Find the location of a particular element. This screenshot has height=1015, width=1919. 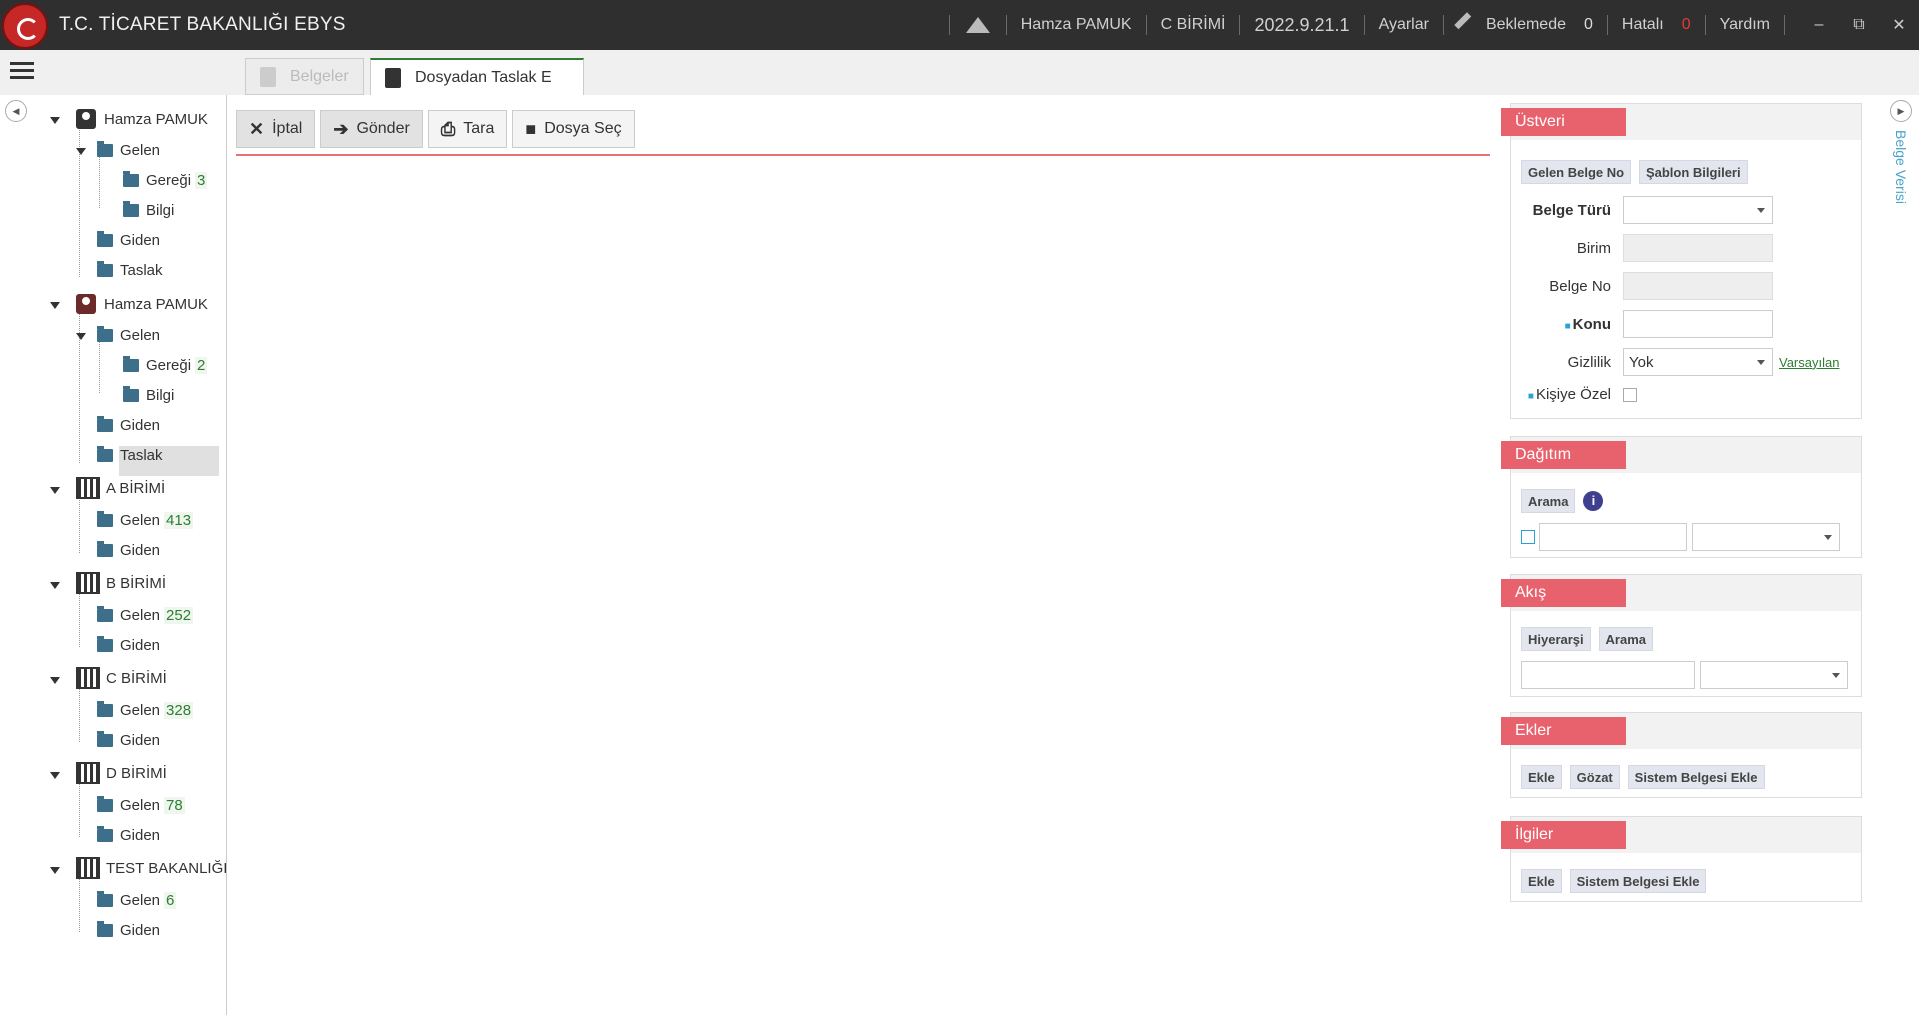

tree-node-unit-c: C BİRİMİ is located at coordinates (121, 678).